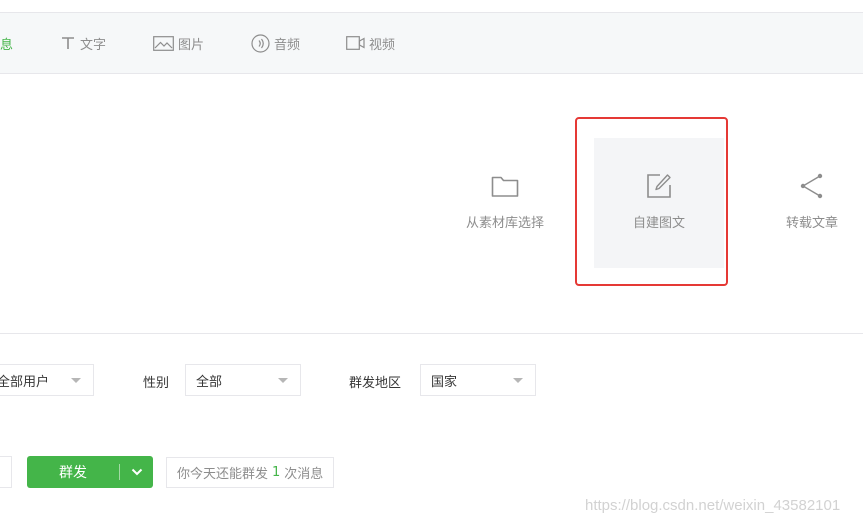 The width and height of the screenshot is (863, 527). I want to click on send-options-dropdown, so click(136, 472).